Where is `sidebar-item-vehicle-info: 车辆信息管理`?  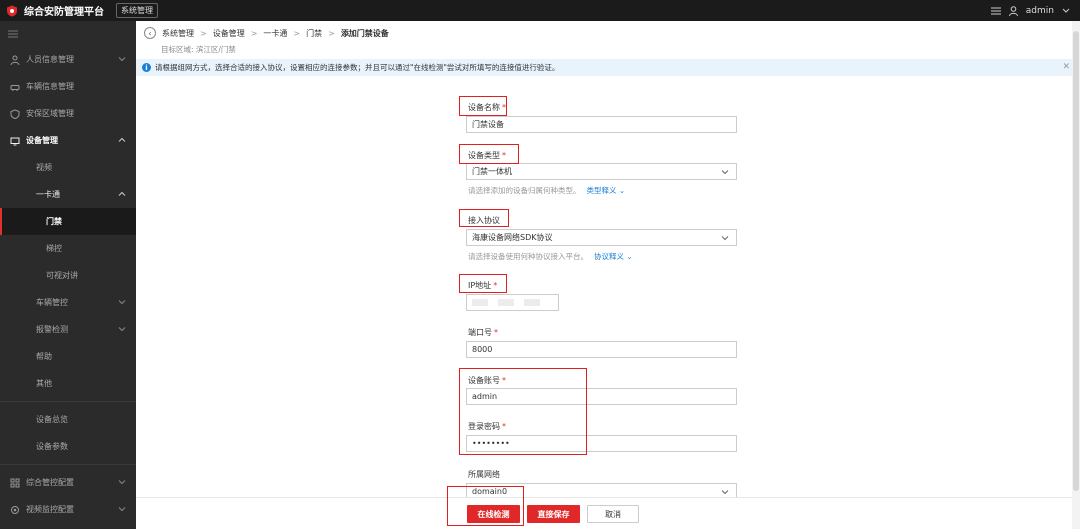
sidebar-item-vehicle-info: 车辆信息管理 is located at coordinates (68, 86).